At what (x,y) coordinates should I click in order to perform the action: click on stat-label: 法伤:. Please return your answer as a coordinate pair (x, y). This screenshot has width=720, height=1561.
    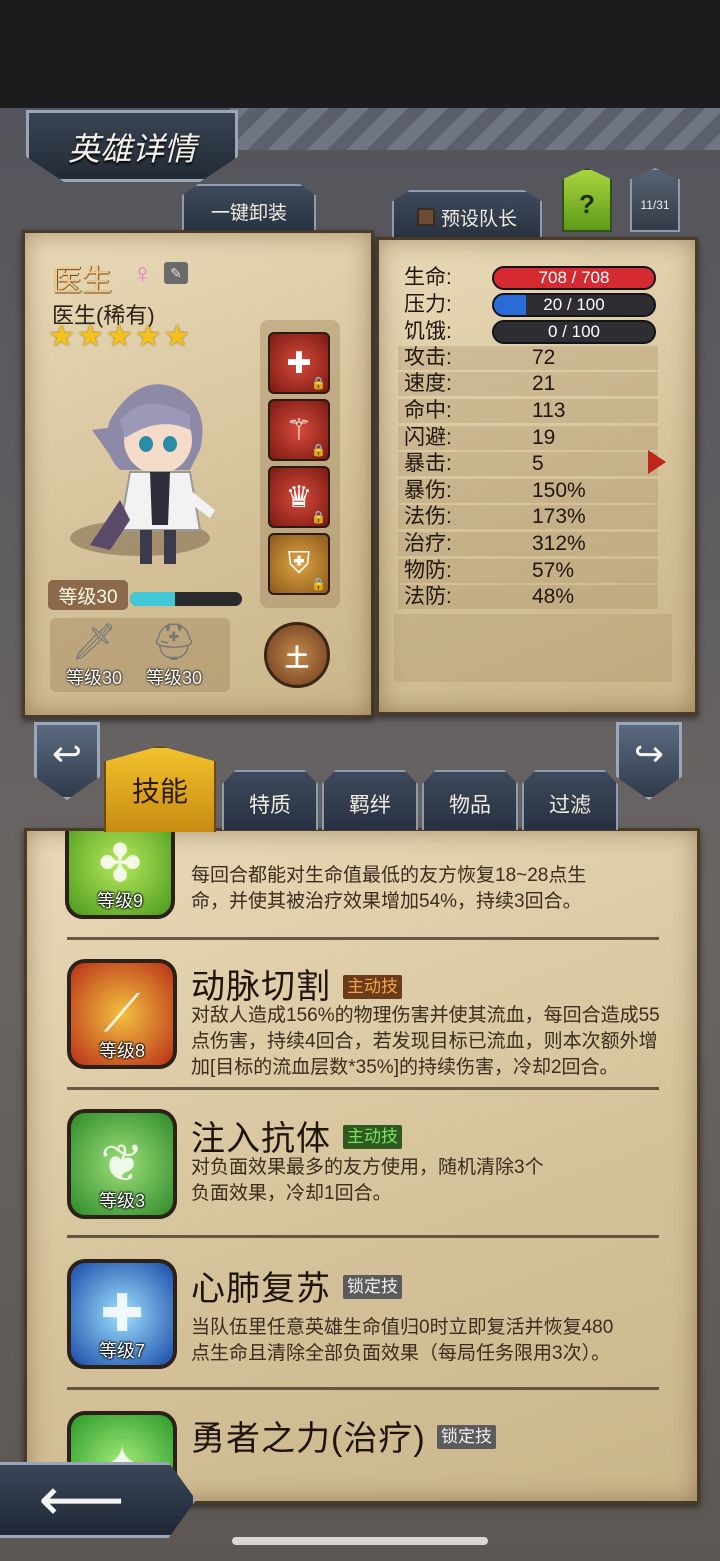
    Looking at the image, I should click on (428, 516).